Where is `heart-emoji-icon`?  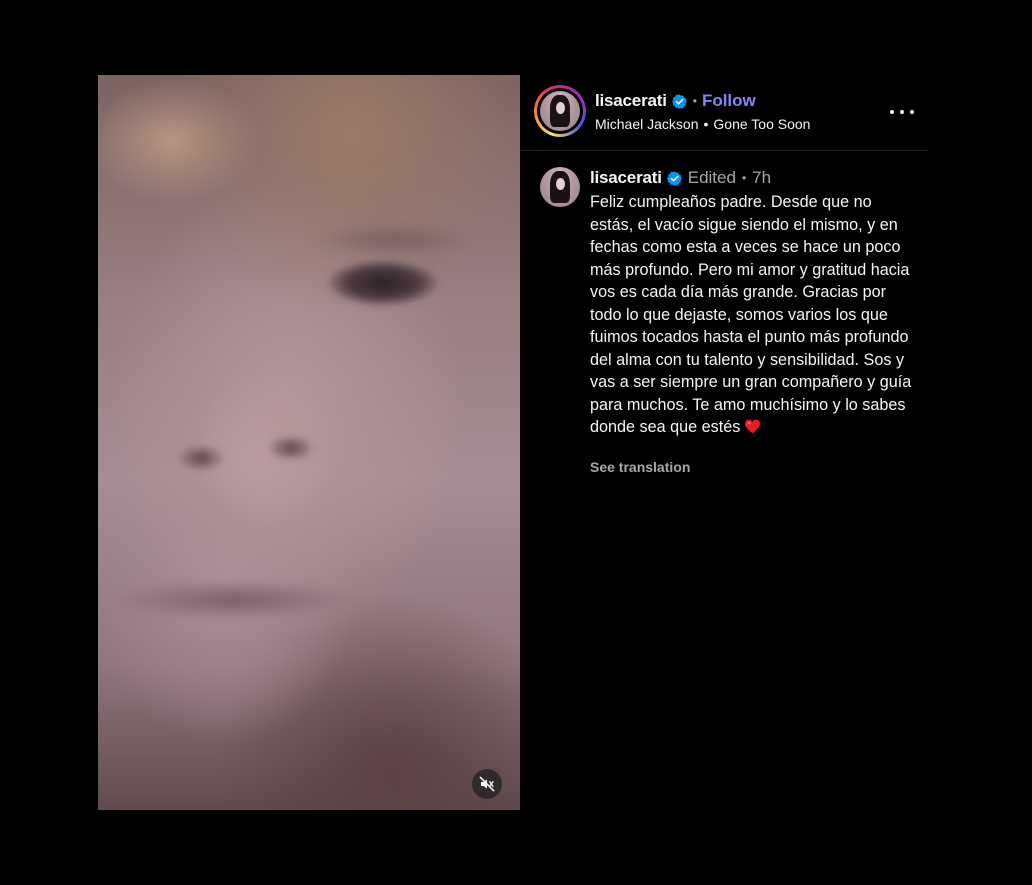
heart-emoji-icon is located at coordinates (753, 426).